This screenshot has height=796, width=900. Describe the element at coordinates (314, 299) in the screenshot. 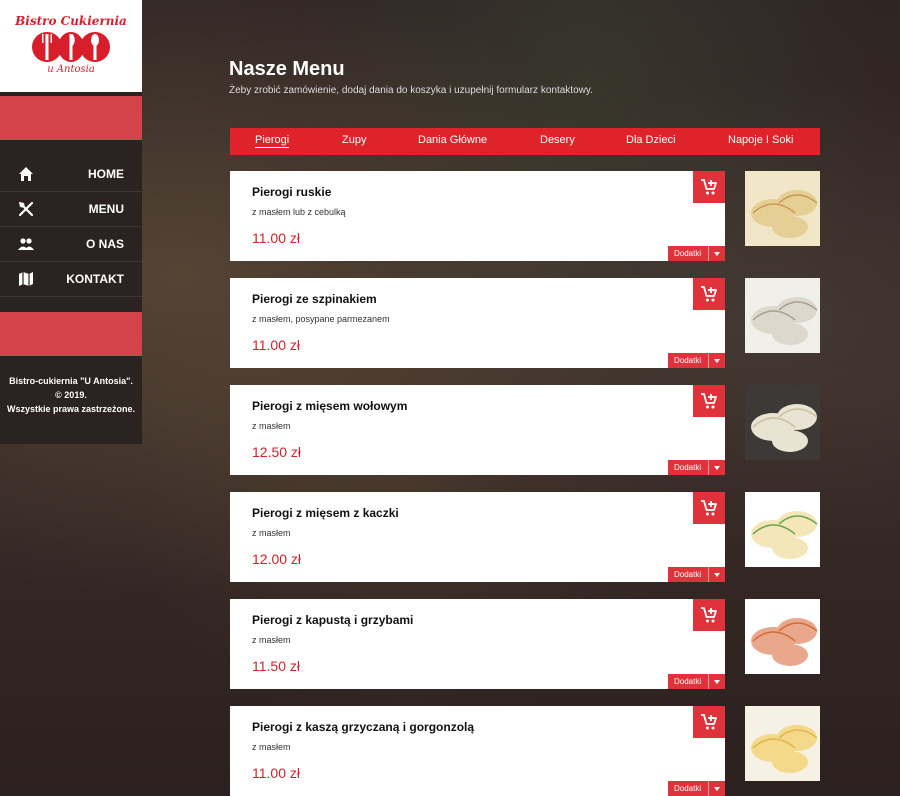

I see `item-name: Pierogi ze szpinakiem` at that location.